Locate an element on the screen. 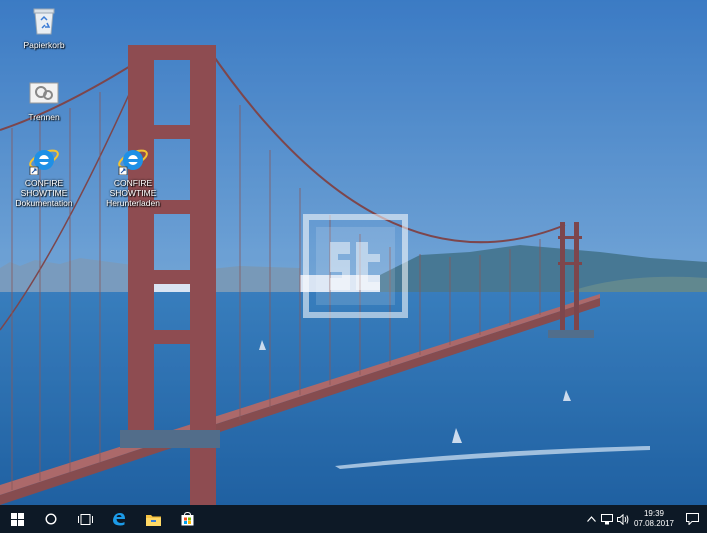  task-view-button is located at coordinates (85, 519).